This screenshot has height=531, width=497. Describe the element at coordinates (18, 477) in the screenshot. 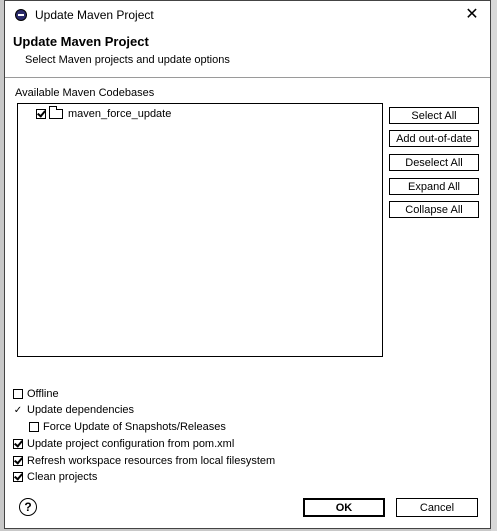

I see `clean-projects-checkbox` at that location.